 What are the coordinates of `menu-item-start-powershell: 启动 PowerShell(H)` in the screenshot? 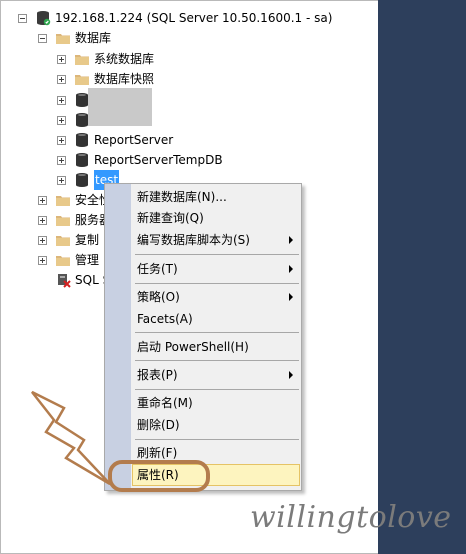 It's located at (193, 347).